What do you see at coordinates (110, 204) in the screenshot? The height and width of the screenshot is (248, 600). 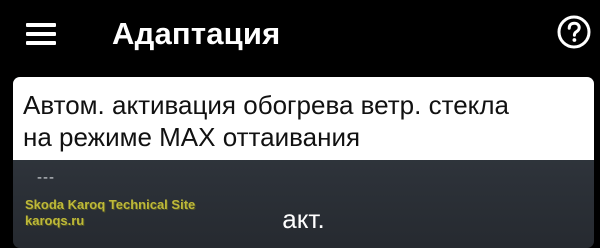 I see `watermark-line-1: Skoda Karoq Technical Site` at bounding box center [110, 204].